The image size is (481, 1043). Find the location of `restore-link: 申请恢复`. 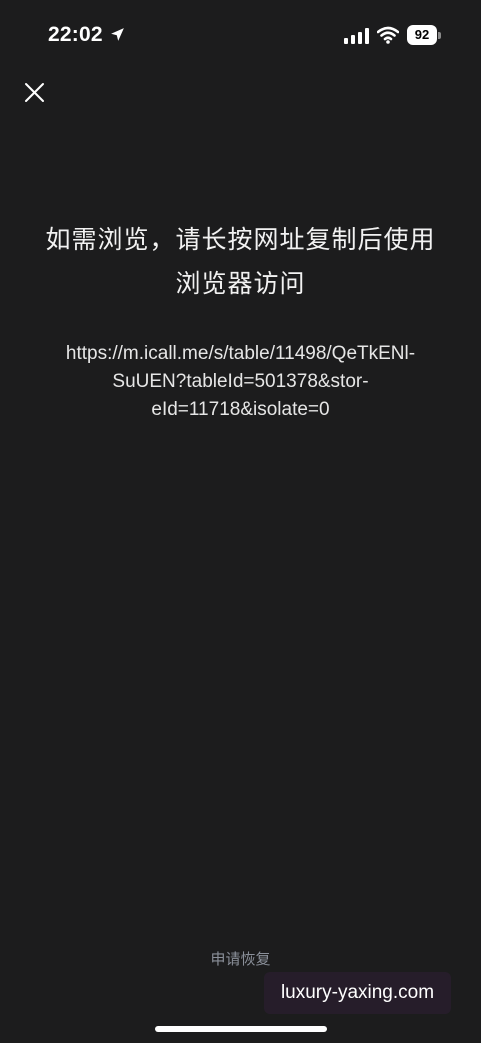

restore-link: 申请恢复 is located at coordinates (240, 958).